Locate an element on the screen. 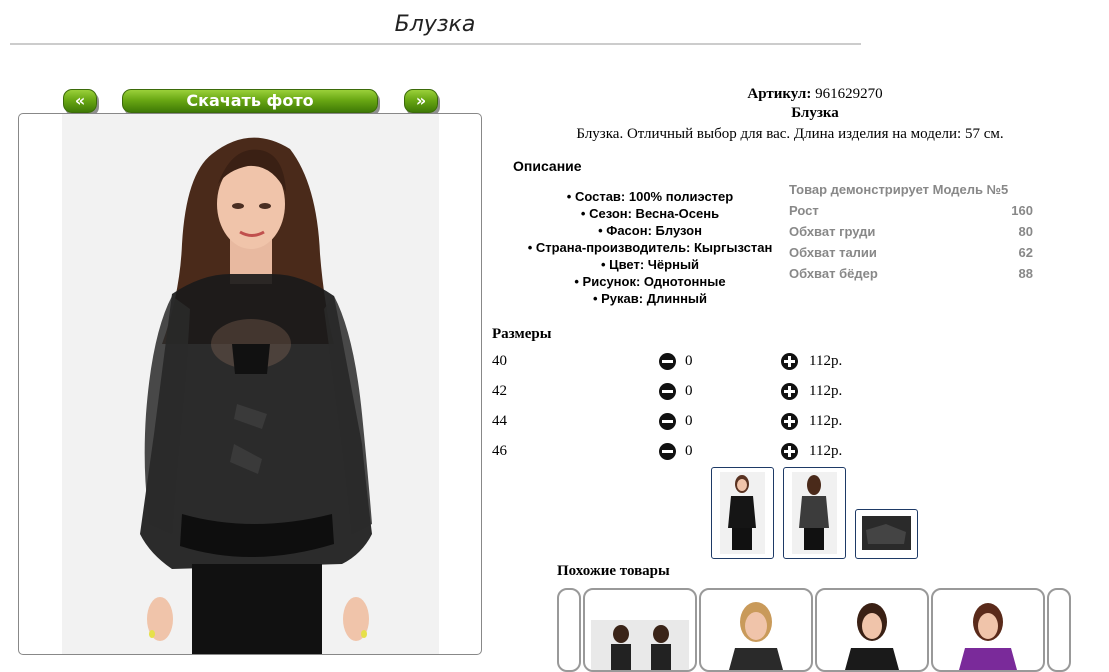 This screenshot has height=672, width=1109. size-label: 42 is located at coordinates (499, 391).